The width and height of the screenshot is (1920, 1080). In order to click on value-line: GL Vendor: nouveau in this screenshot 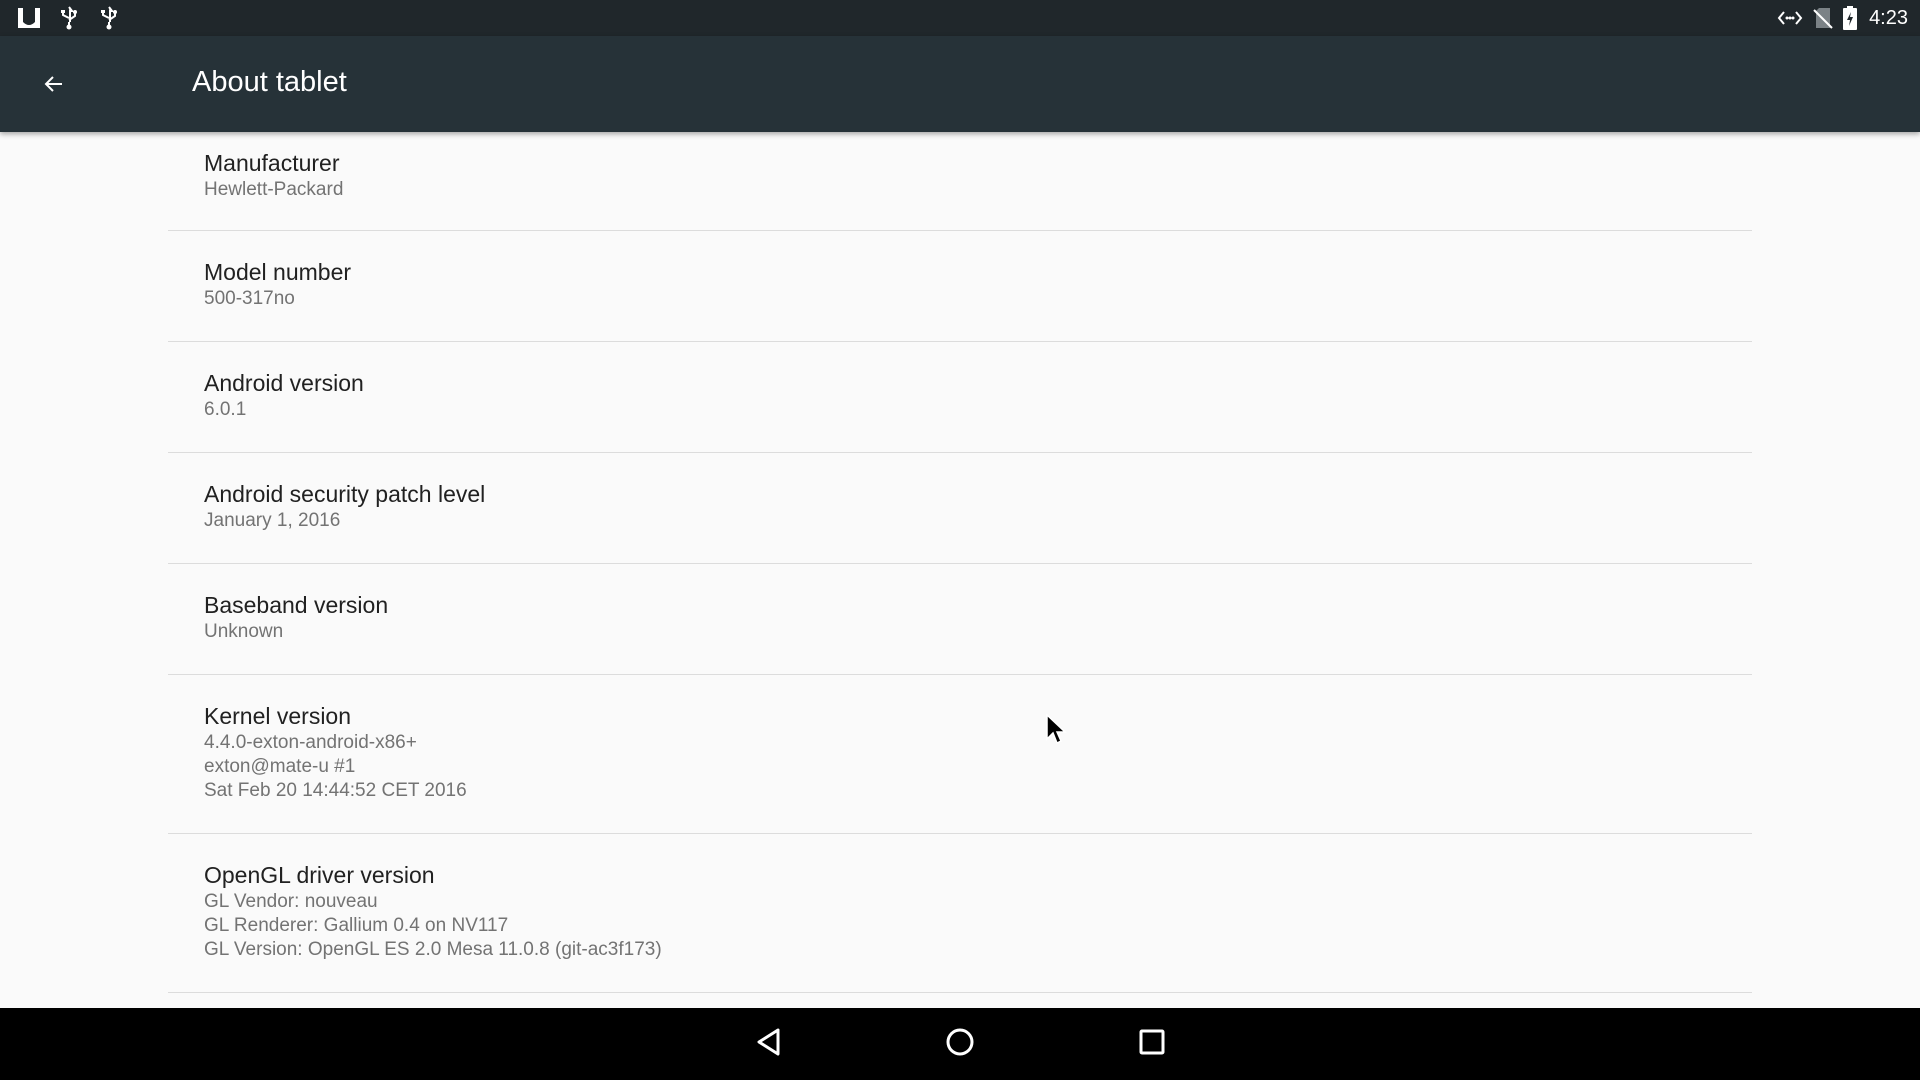, I will do `click(291, 901)`.